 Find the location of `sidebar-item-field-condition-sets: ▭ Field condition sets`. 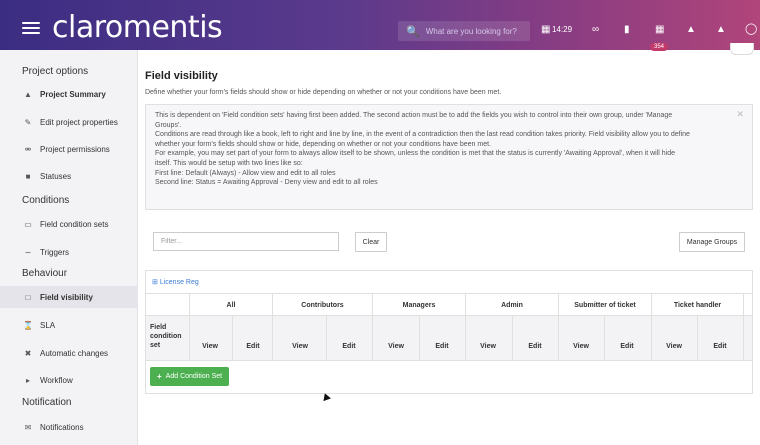

sidebar-item-field-condition-sets: ▭ Field condition sets is located at coordinates (69, 224).